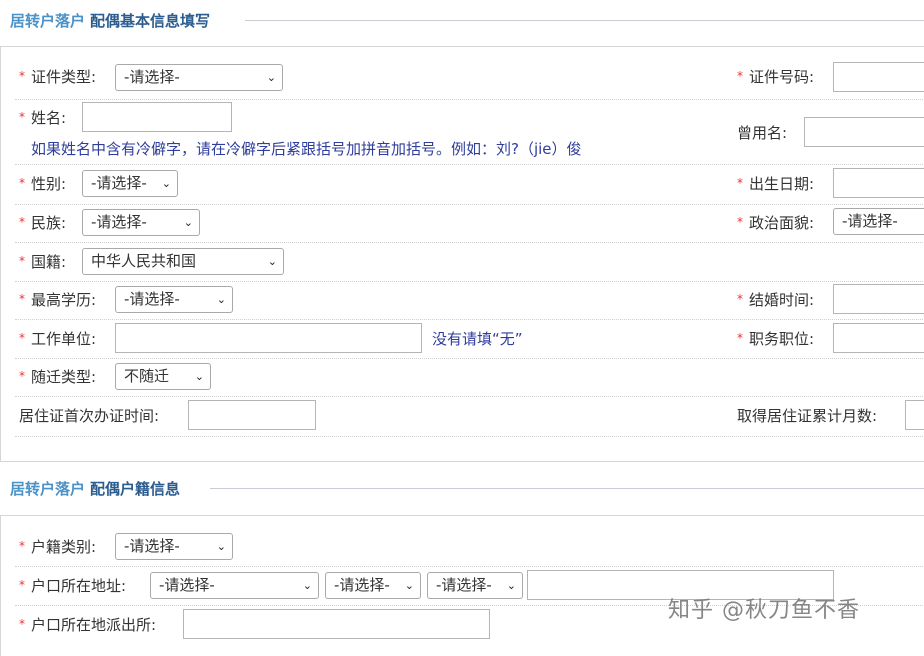  Describe the element at coordinates (64, 547) in the screenshot. I see `household-type-label: 户籍类别:` at that location.